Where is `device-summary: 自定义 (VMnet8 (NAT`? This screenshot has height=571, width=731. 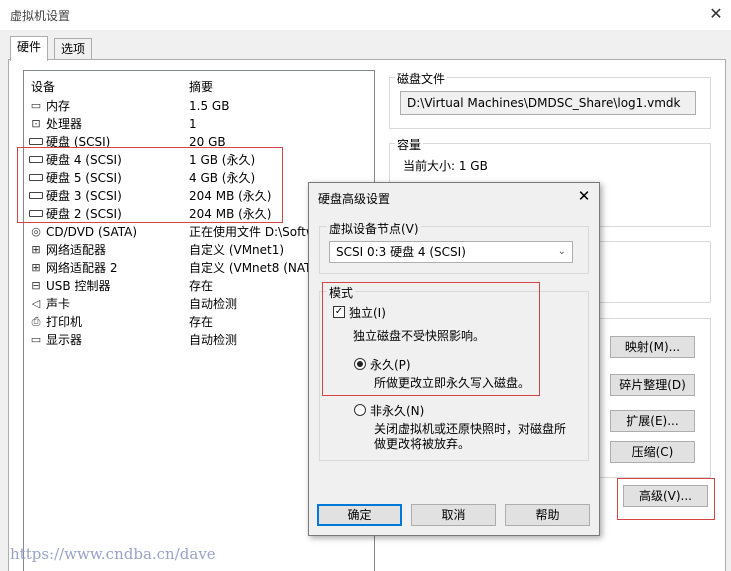
device-summary: 自定义 (VMnet8 (NAT is located at coordinates (250, 268).